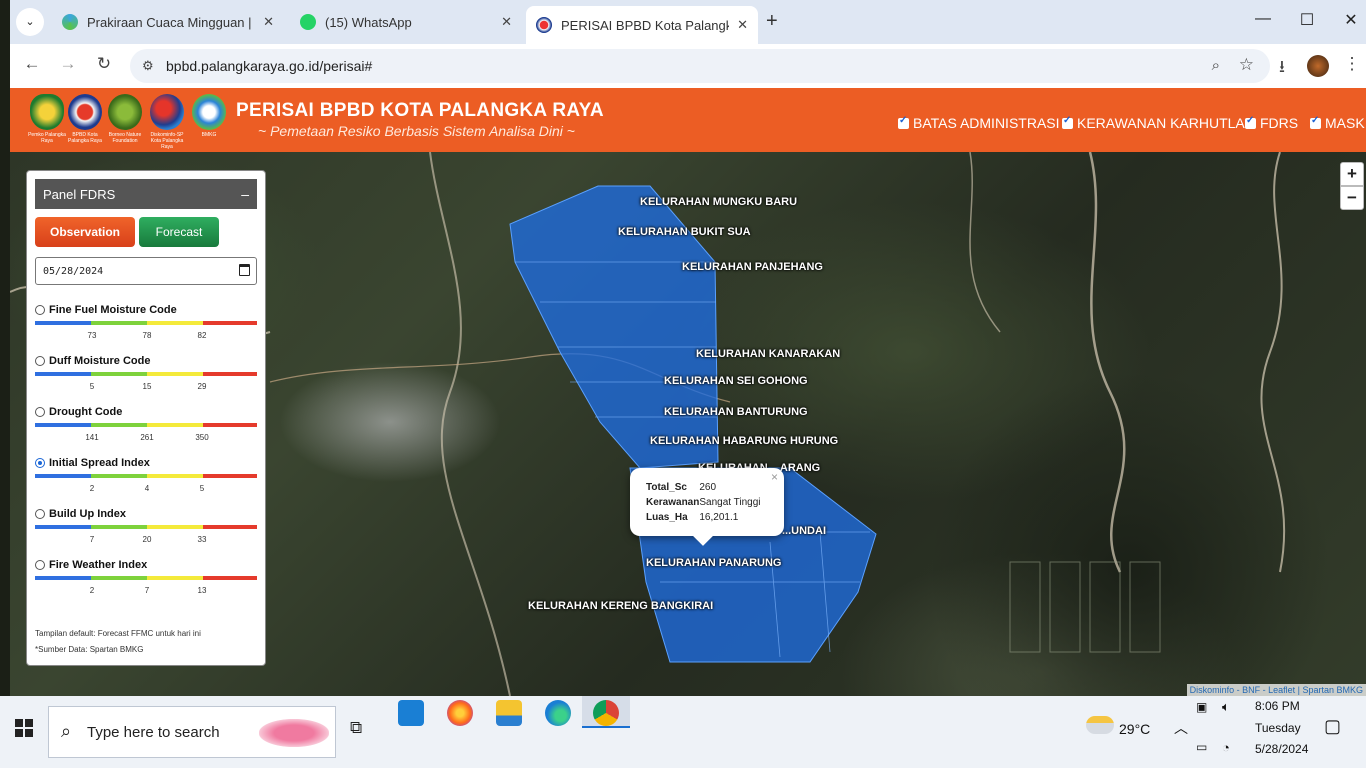 This screenshot has width=1366, height=768. Describe the element at coordinates (1226, 747) in the screenshot. I see `wifi-icon: ◔` at that location.